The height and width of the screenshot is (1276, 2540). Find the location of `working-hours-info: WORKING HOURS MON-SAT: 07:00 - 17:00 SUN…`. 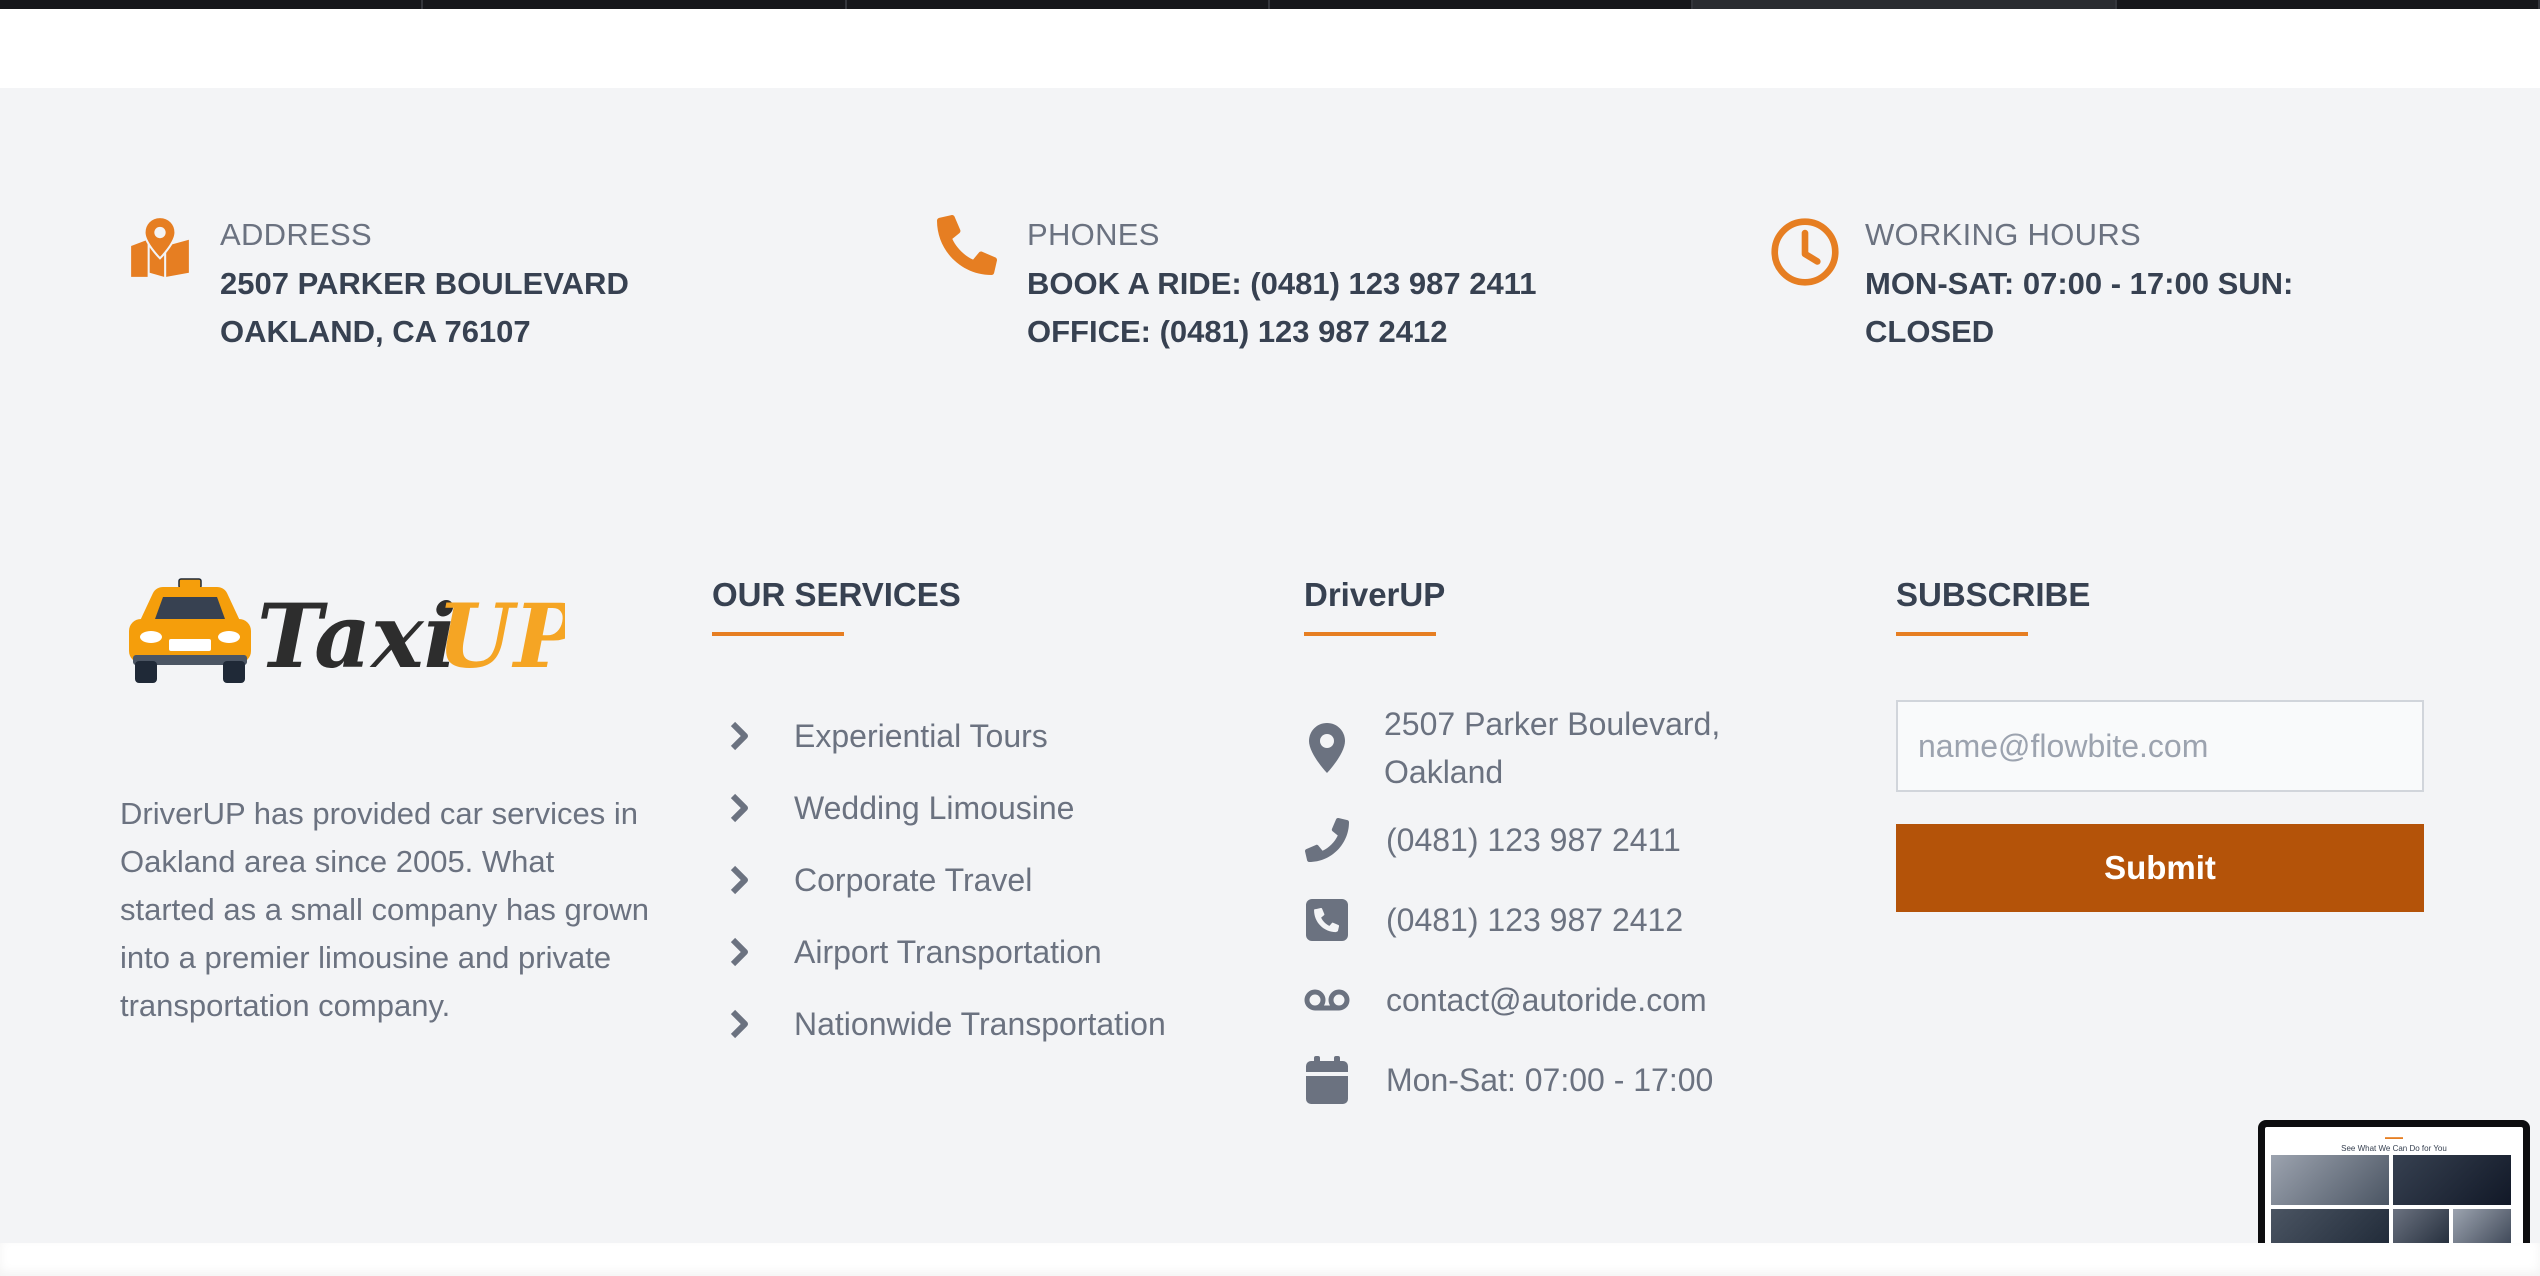

working-hours-info: WORKING HOURS MON-SAT: 07:00 - 17:00 SUN… is located at coordinates (2031, 285).